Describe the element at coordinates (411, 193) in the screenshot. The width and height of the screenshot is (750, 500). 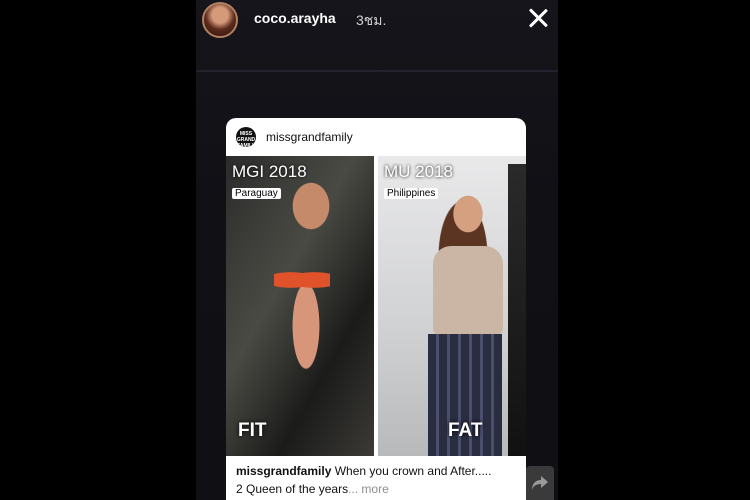
I see `right-photo-country: Philippines` at that location.